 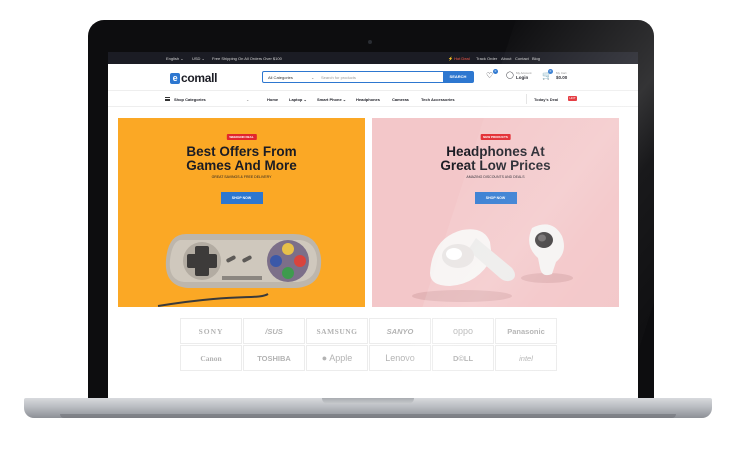 I want to click on hot-deal-link: ⚡ Hot Deal, so click(x=459, y=58).